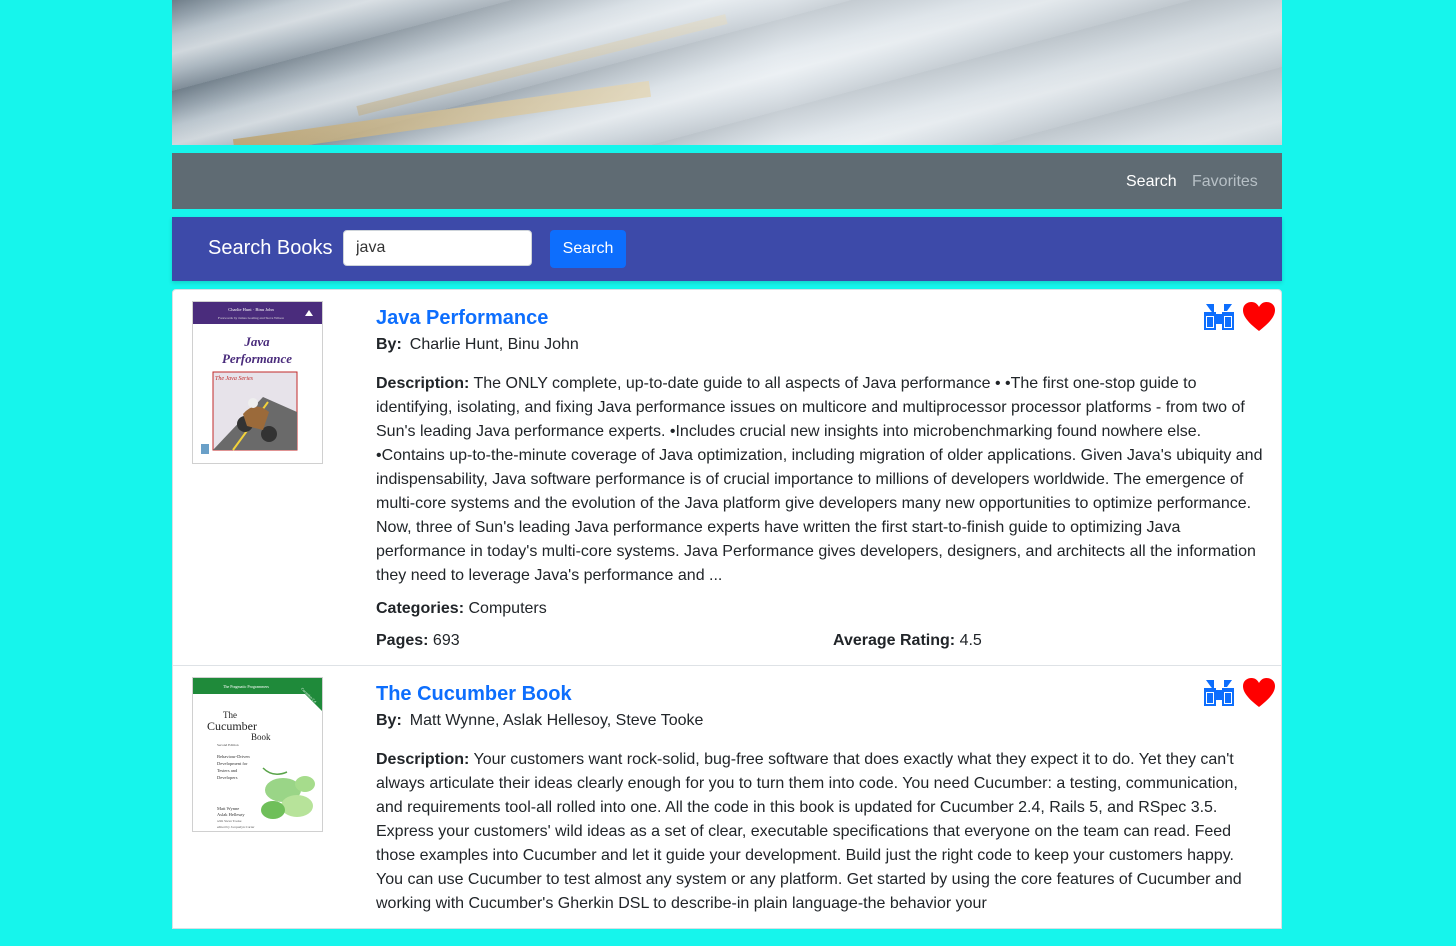 This screenshot has height=946, width=1456. I want to click on search-input, so click(437, 248).